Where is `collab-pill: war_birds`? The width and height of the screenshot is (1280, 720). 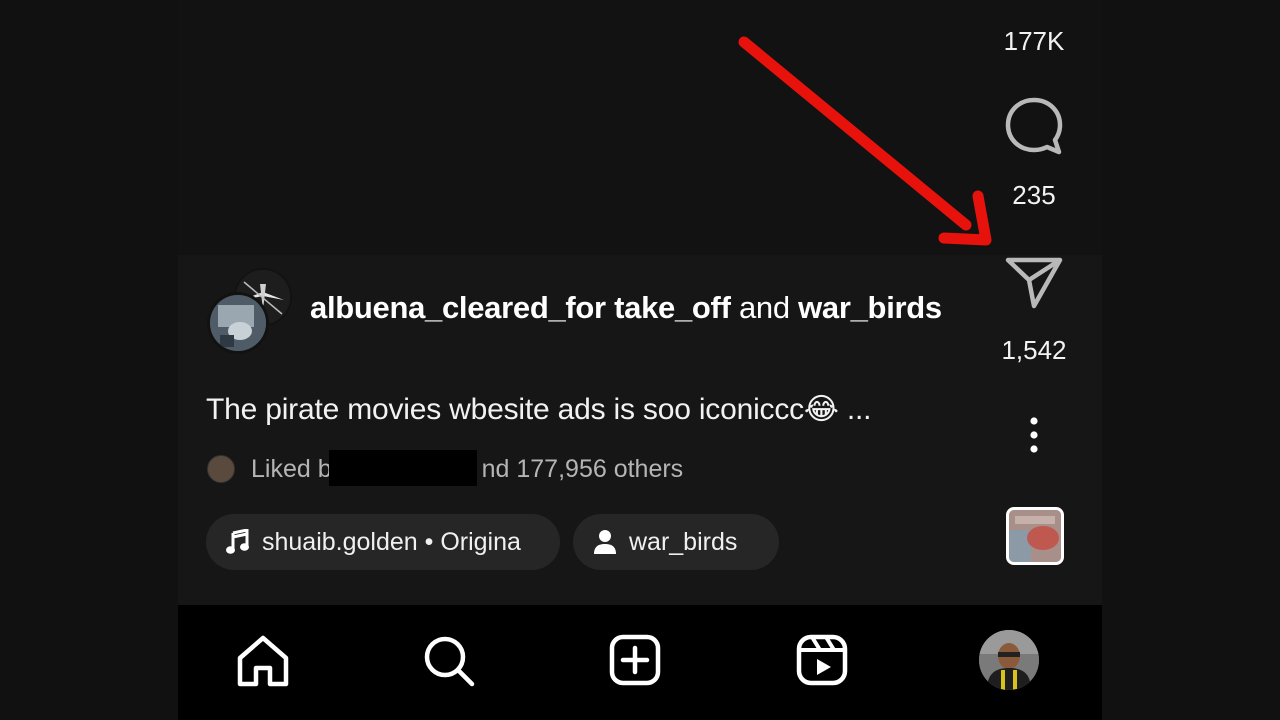
collab-pill: war_birds is located at coordinates (676, 542).